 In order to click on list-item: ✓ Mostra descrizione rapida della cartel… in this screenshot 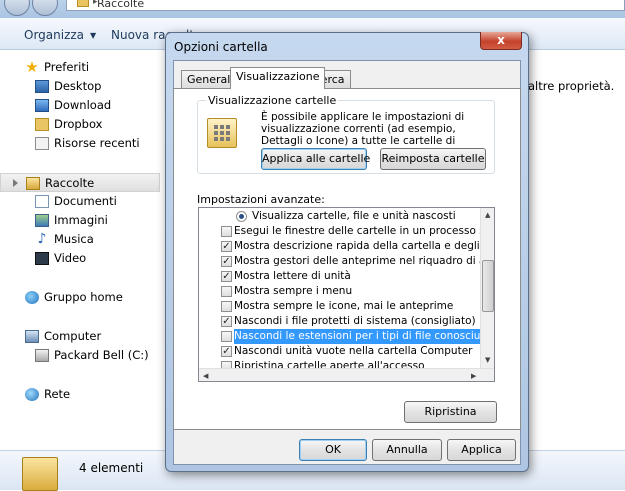, I will do `click(340, 246)`.